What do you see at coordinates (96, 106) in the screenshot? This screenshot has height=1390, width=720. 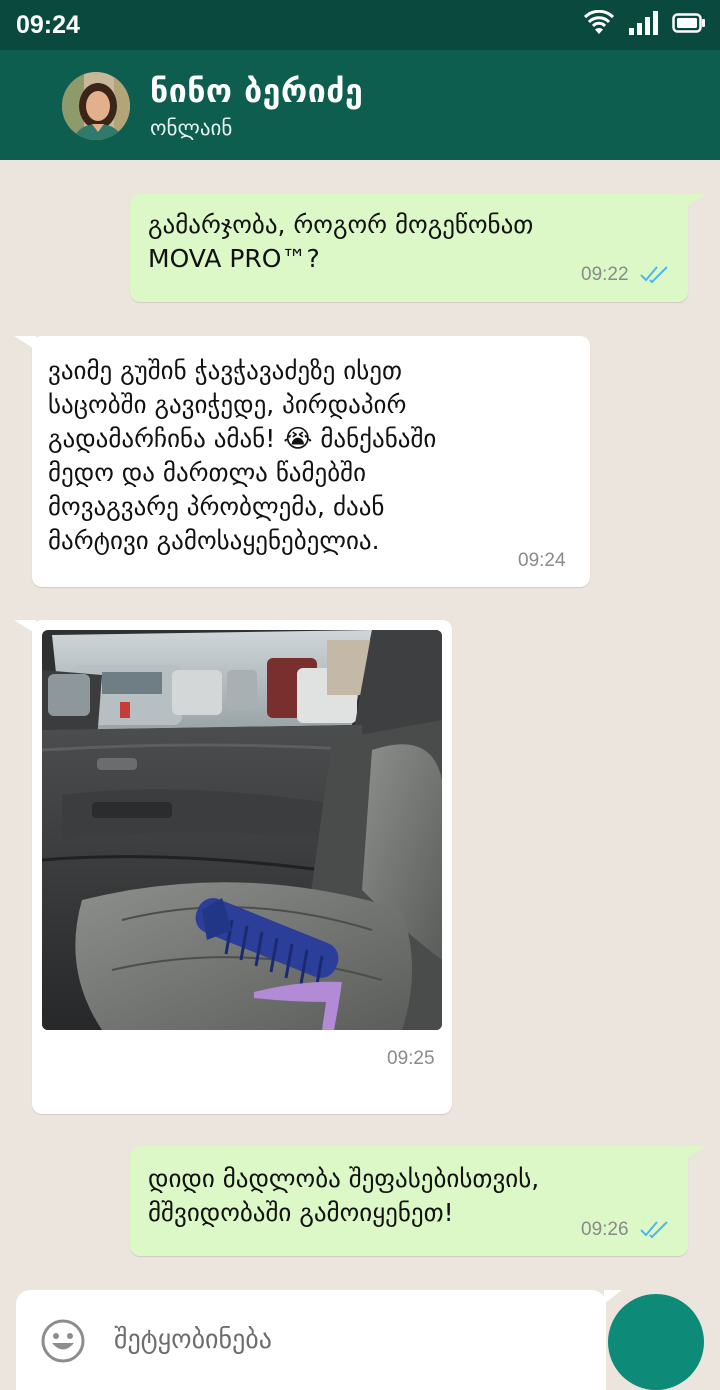 I see `avatar-icon` at bounding box center [96, 106].